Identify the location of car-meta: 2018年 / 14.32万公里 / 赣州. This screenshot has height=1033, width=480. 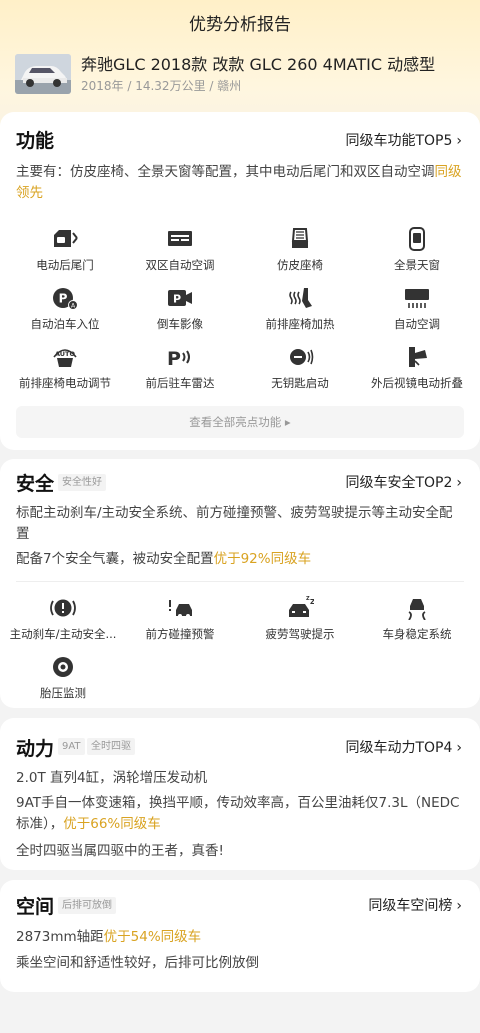
(161, 86).